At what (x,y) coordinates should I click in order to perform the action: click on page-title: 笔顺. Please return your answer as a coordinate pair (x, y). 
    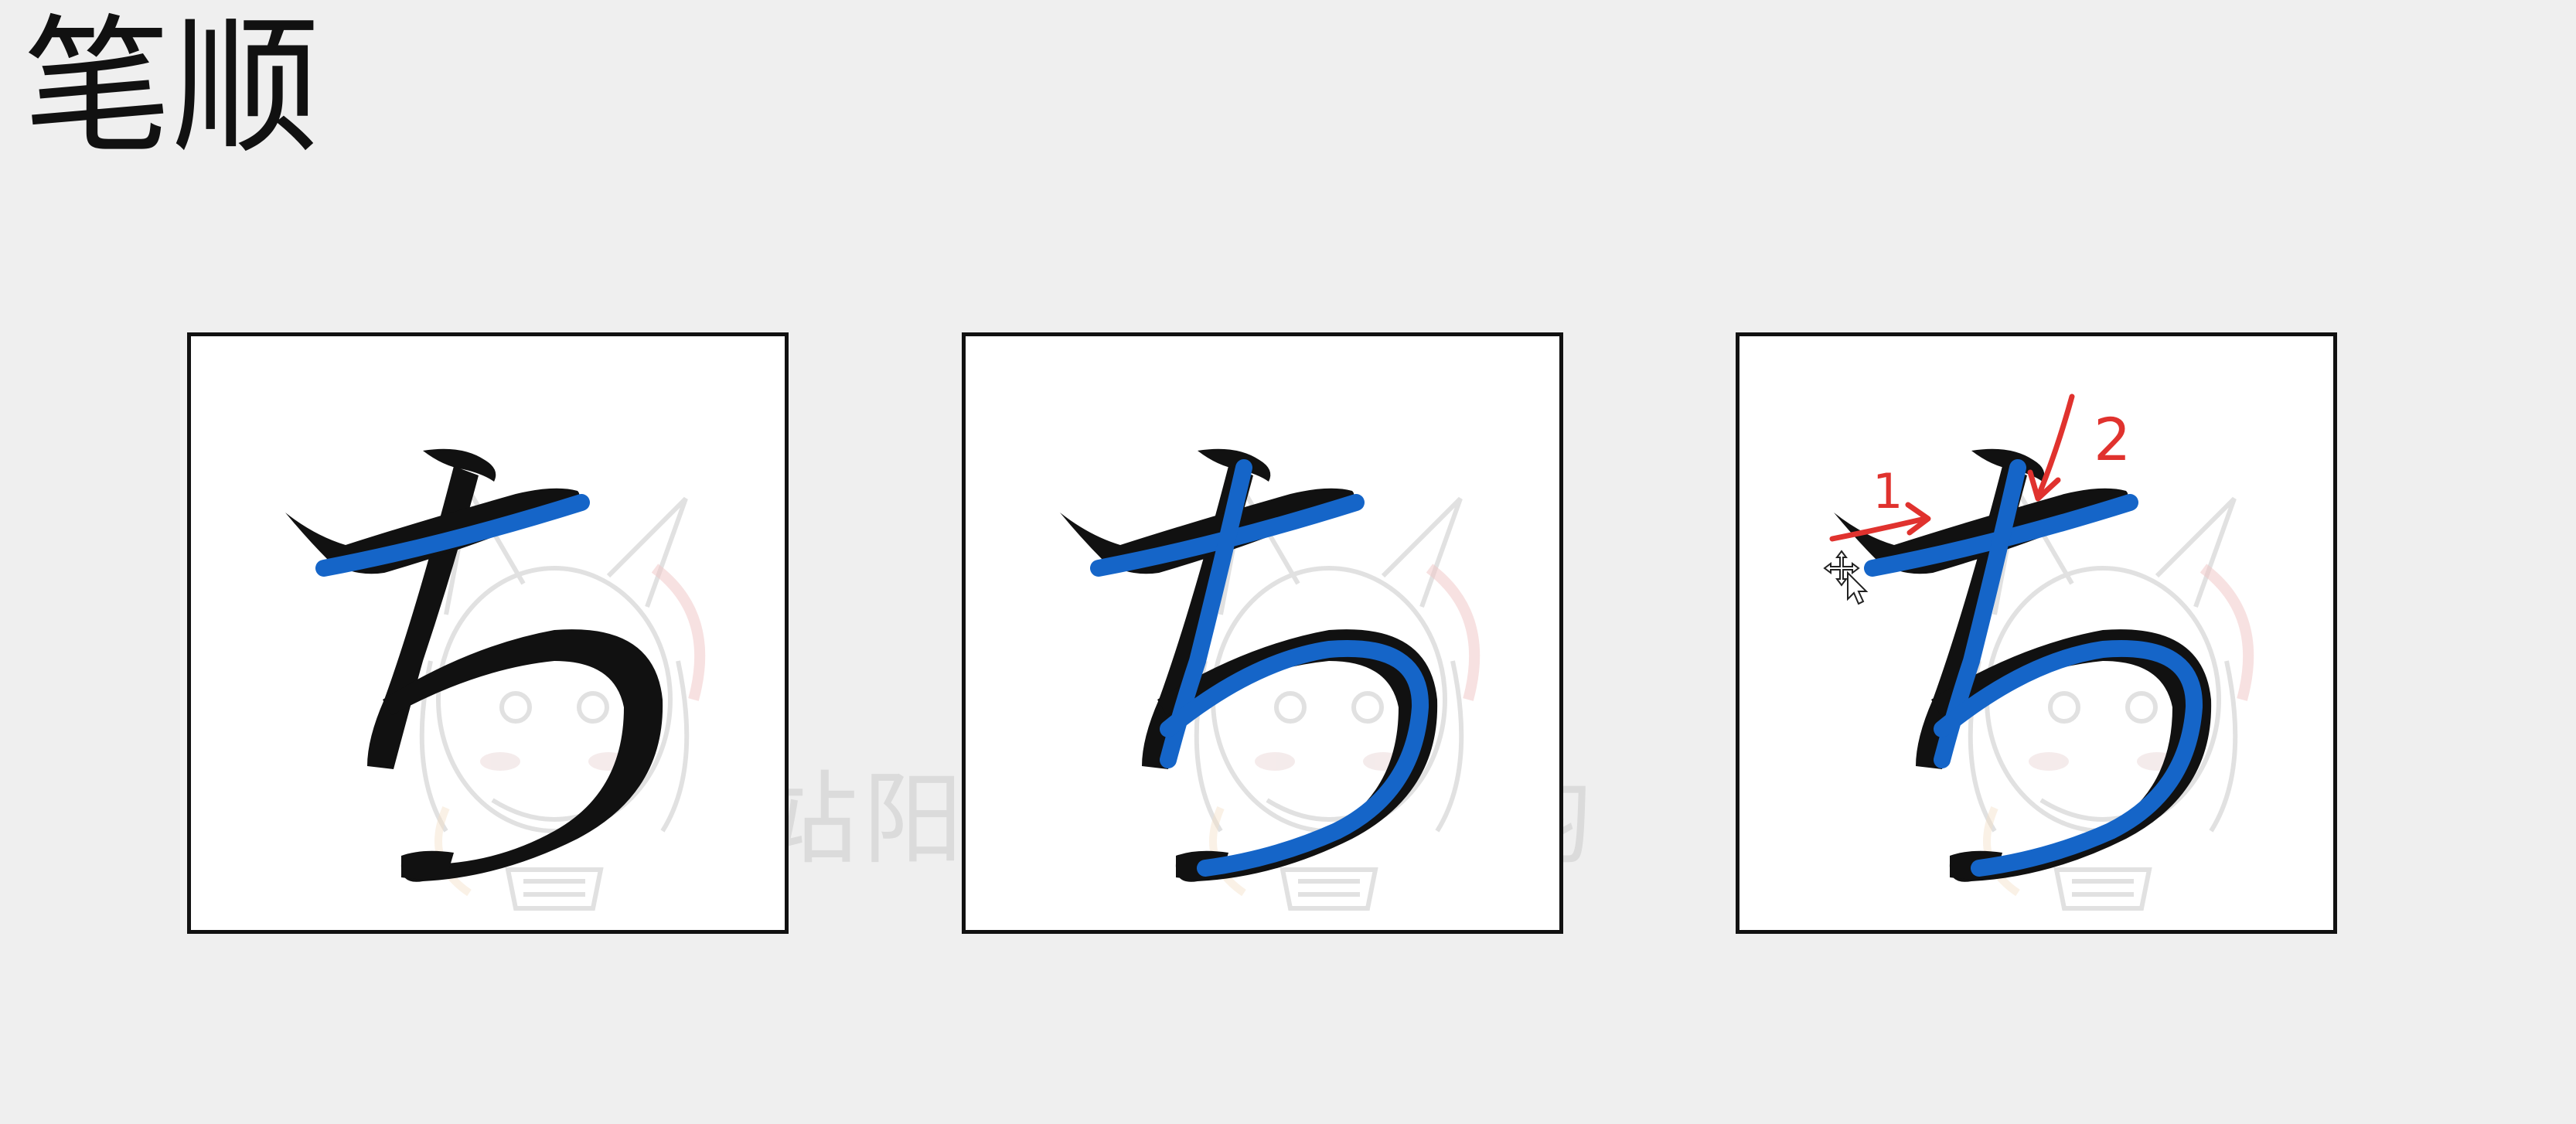
    Looking at the image, I should click on (171, 88).